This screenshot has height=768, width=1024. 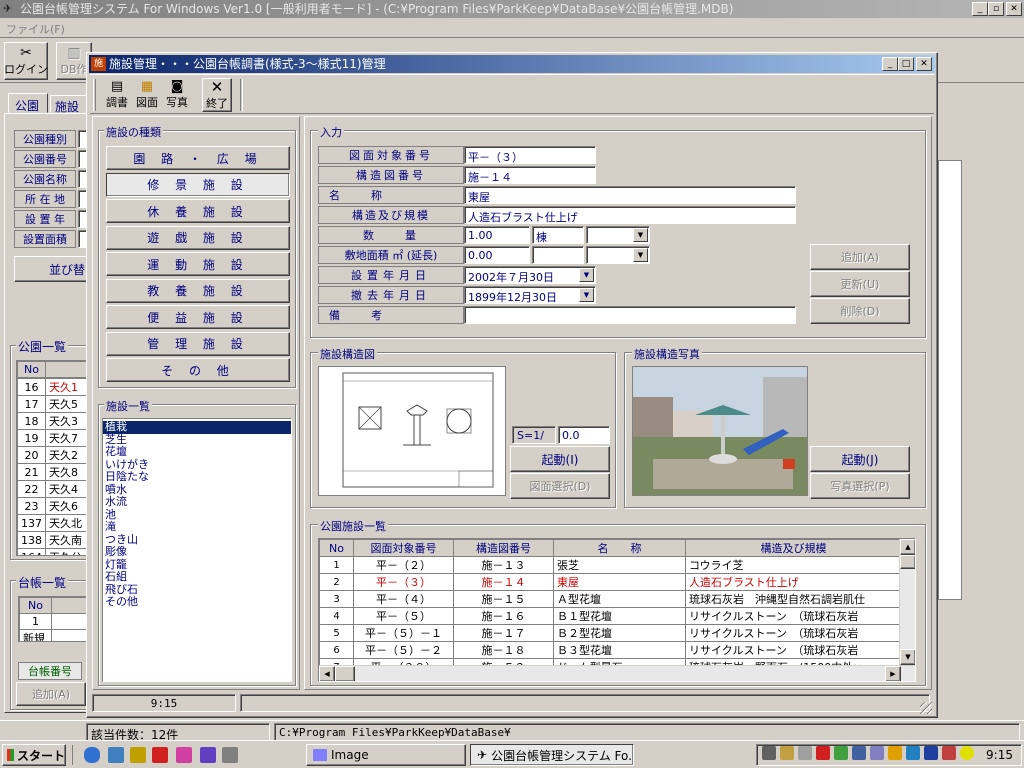 I want to click on table-cell-struct: 施－１７, so click(x=503, y=633).